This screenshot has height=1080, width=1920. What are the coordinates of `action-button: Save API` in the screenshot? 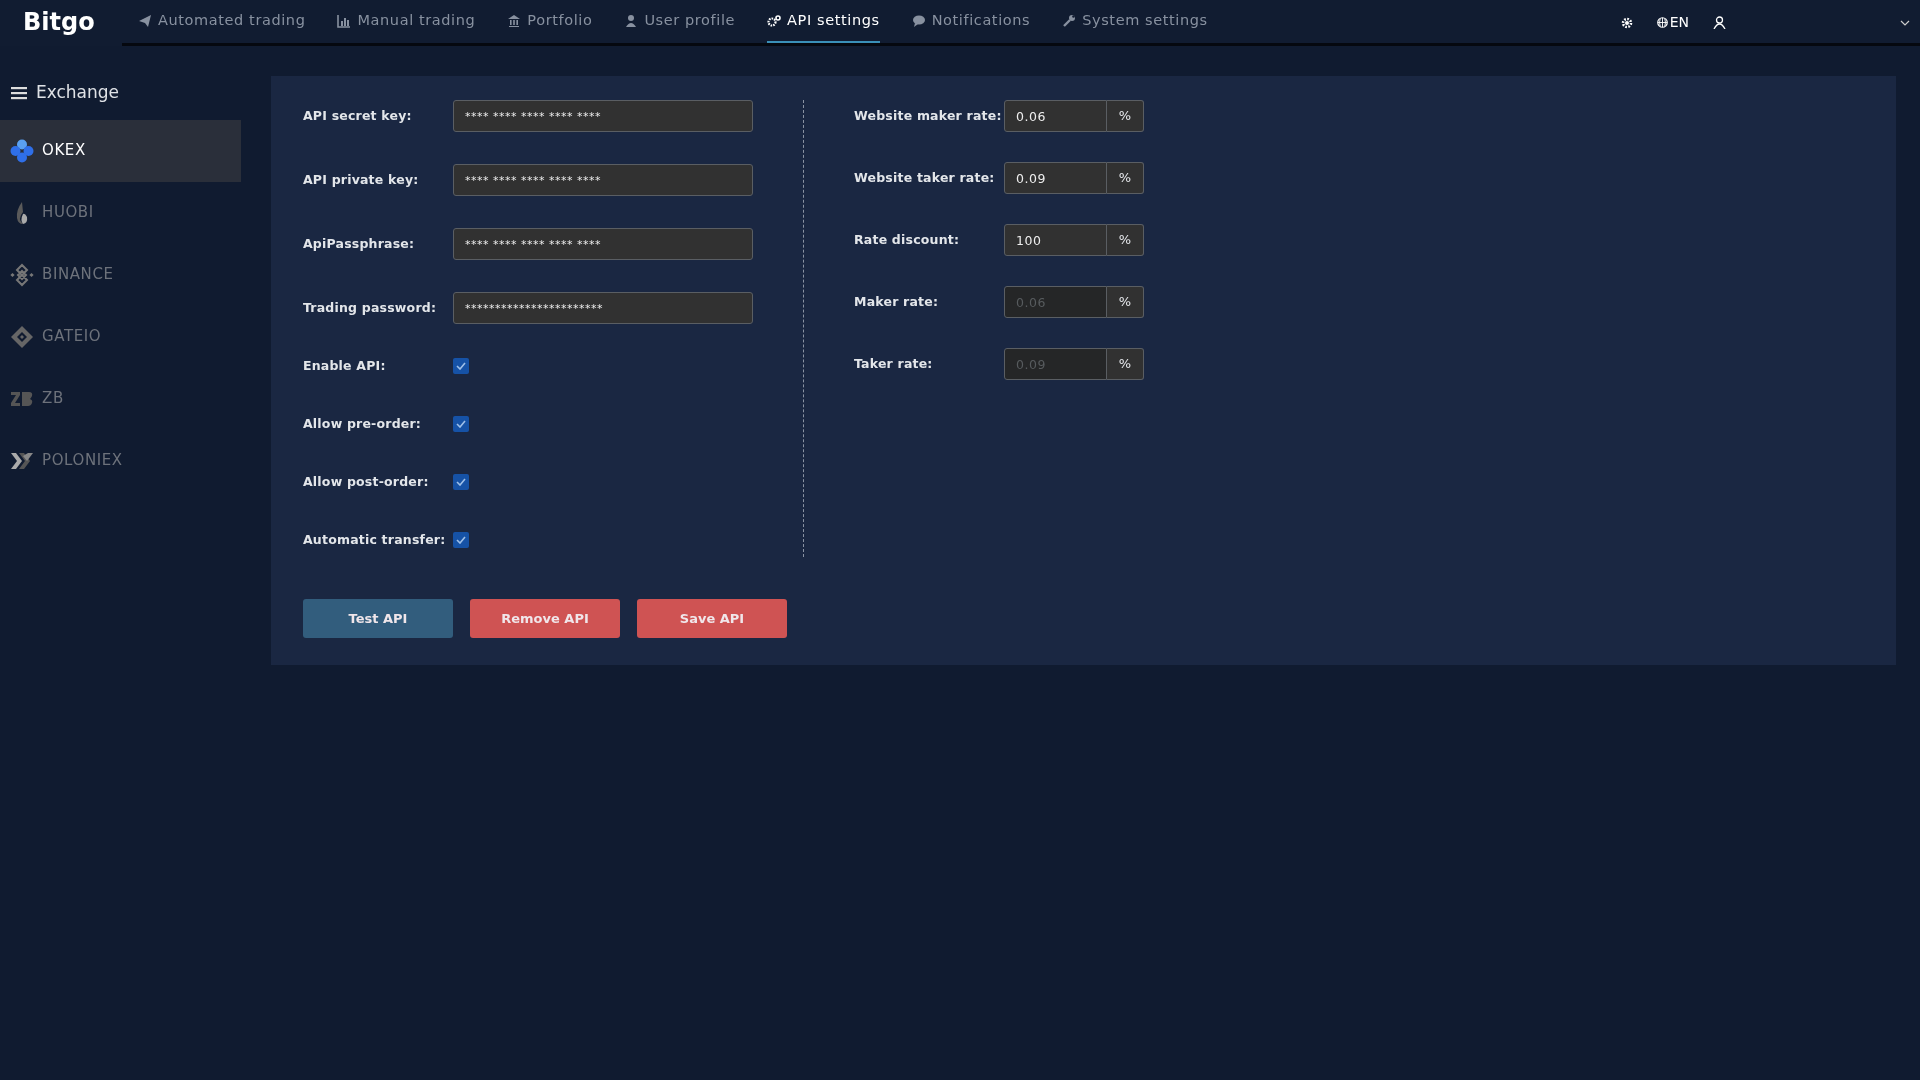 It's located at (712, 618).